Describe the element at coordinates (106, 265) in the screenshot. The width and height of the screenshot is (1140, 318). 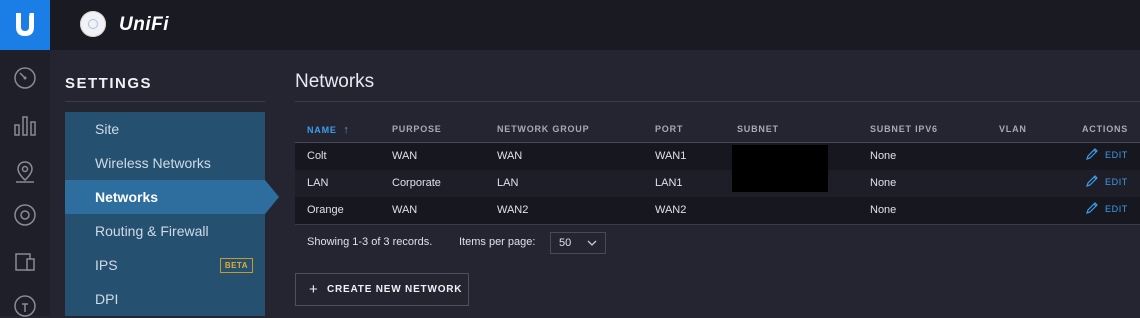
I see `menu-item-label: IPS` at that location.